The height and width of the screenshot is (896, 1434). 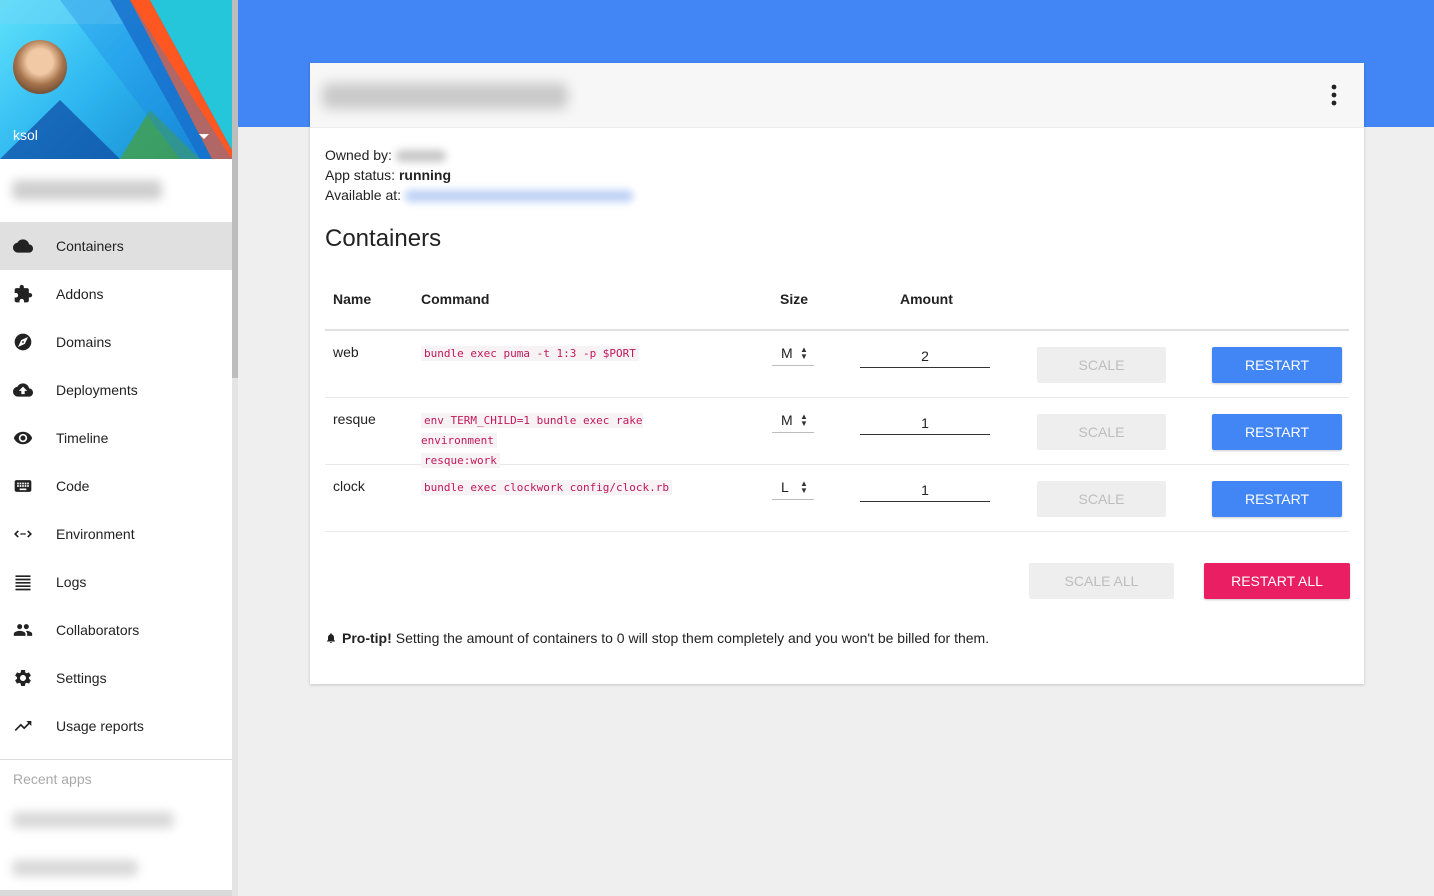 I want to click on sidebar-item-code: Code, so click(x=116, y=486).